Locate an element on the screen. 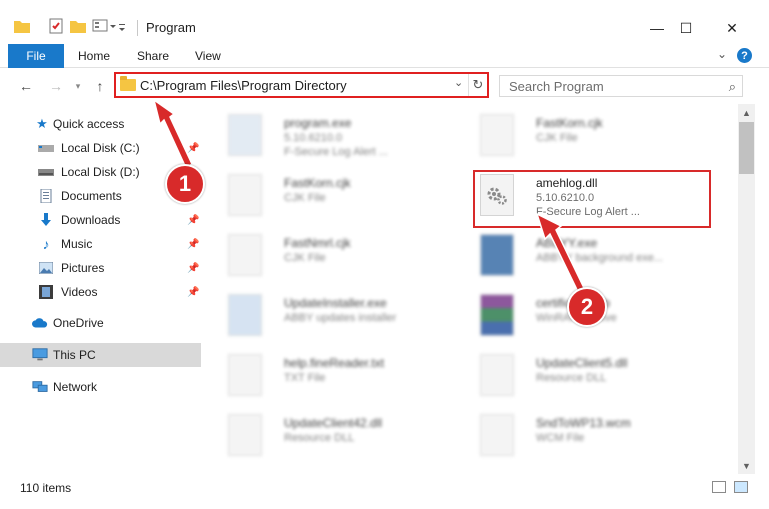 This screenshot has height=509, width=769. refresh-icon: ↻ is located at coordinates (477, 85).